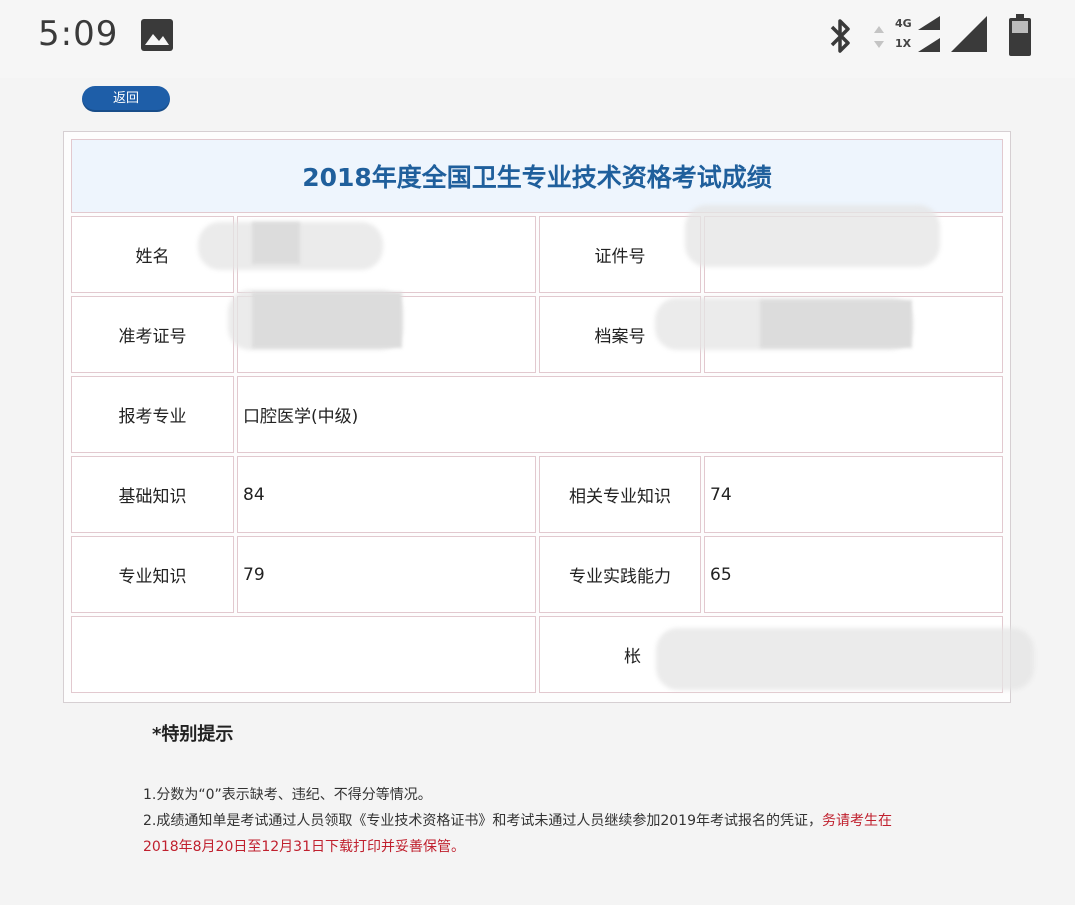 This screenshot has height=905, width=1075. Describe the element at coordinates (620, 414) in the screenshot. I see `major-value: 口腔医学(中级)` at that location.